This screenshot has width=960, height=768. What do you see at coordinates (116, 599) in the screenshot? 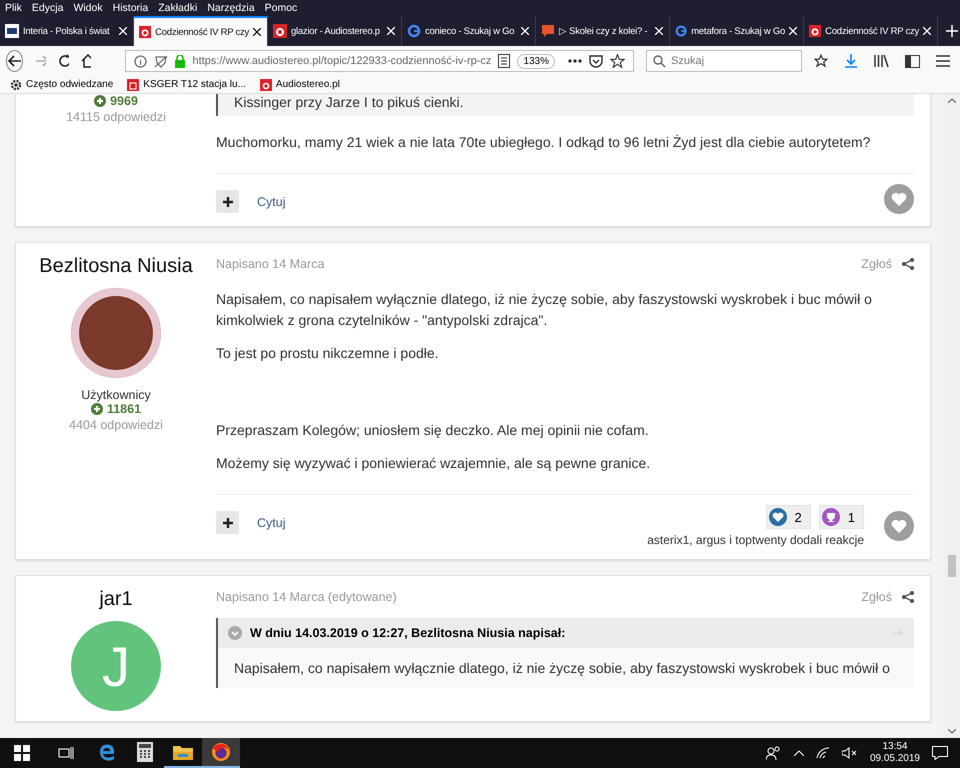
I see `author-name: jar1` at bounding box center [116, 599].